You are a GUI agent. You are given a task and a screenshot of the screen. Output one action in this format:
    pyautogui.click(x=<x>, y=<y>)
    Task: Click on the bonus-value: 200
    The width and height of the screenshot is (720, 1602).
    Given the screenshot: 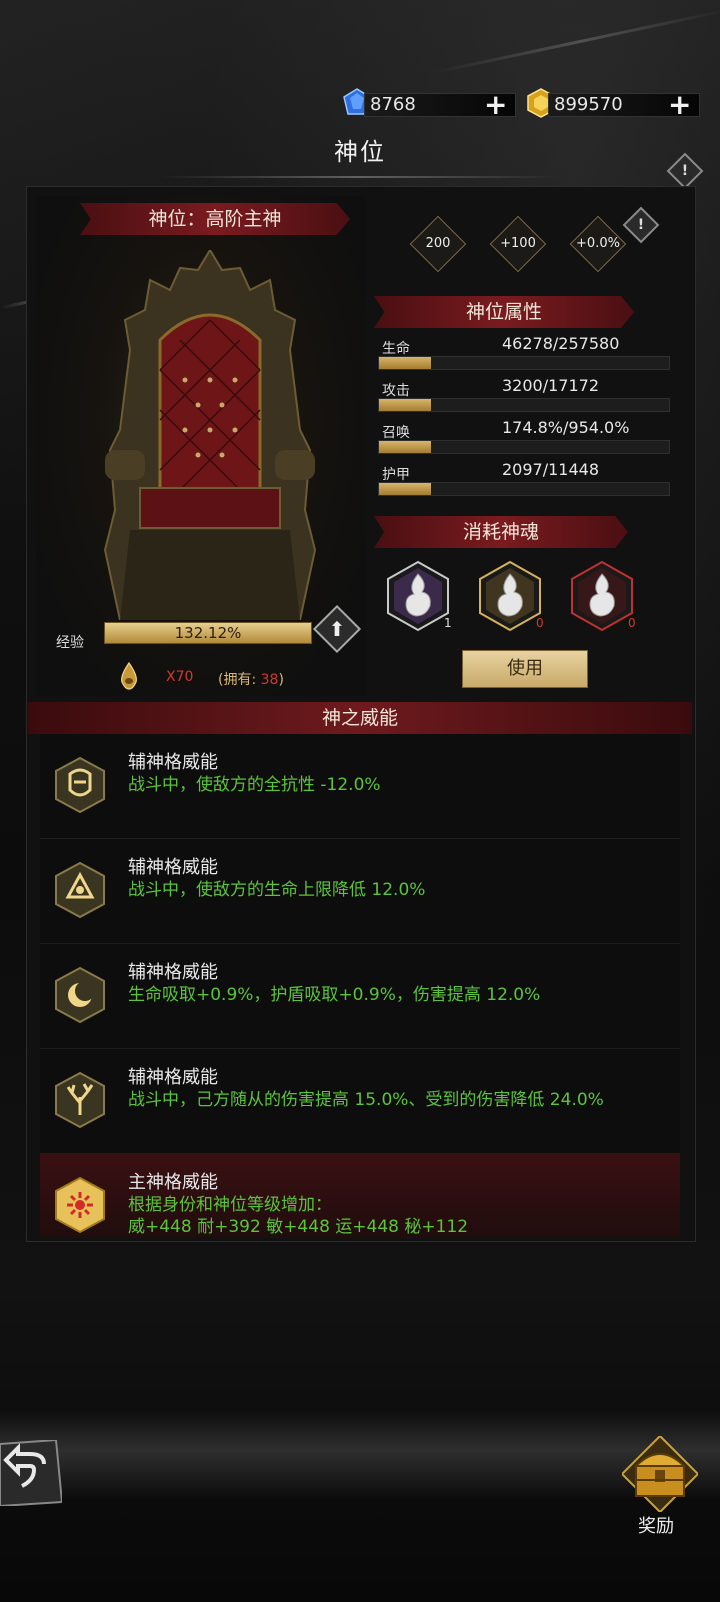 What is the action you would take?
    pyautogui.click(x=438, y=243)
    